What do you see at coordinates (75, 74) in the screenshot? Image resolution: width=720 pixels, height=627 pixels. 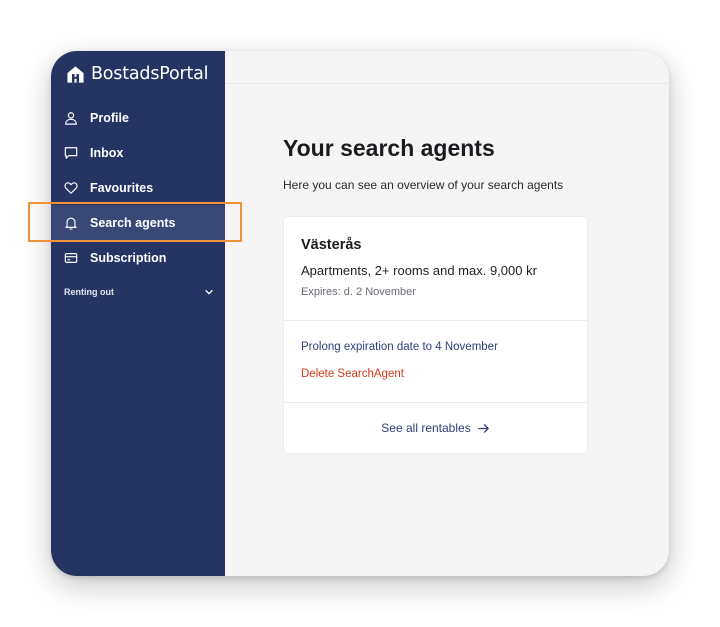 I see `house-logo-icon` at bounding box center [75, 74].